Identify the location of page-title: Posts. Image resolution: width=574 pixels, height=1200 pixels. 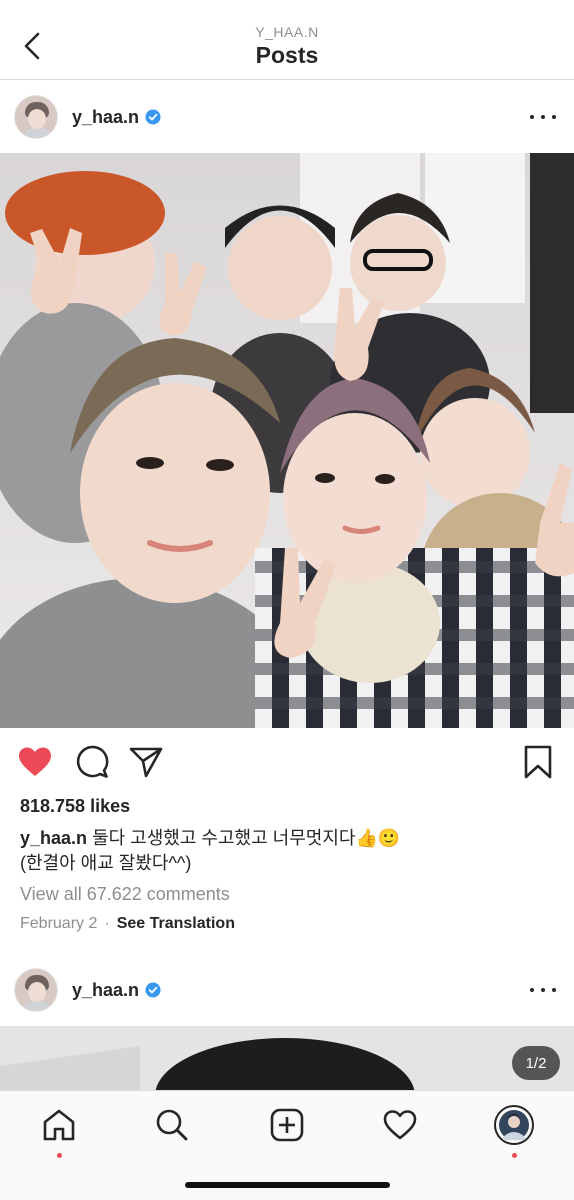
(287, 55).